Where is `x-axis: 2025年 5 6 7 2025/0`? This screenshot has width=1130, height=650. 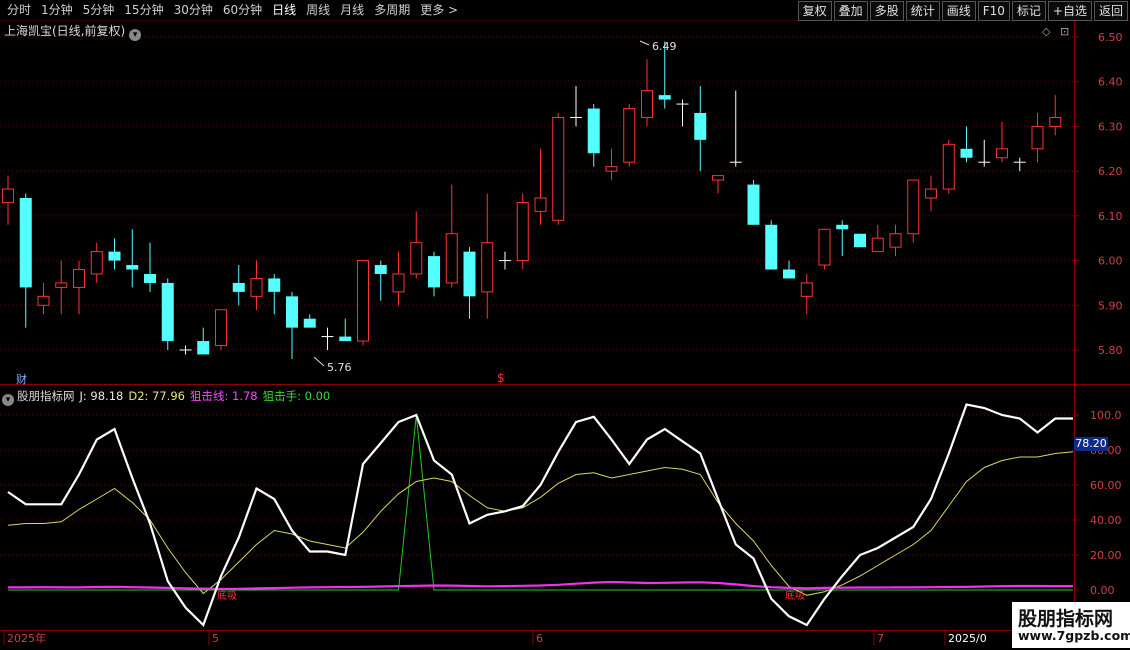
x-axis: 2025年 5 6 7 2025/0 is located at coordinates (495, 637).